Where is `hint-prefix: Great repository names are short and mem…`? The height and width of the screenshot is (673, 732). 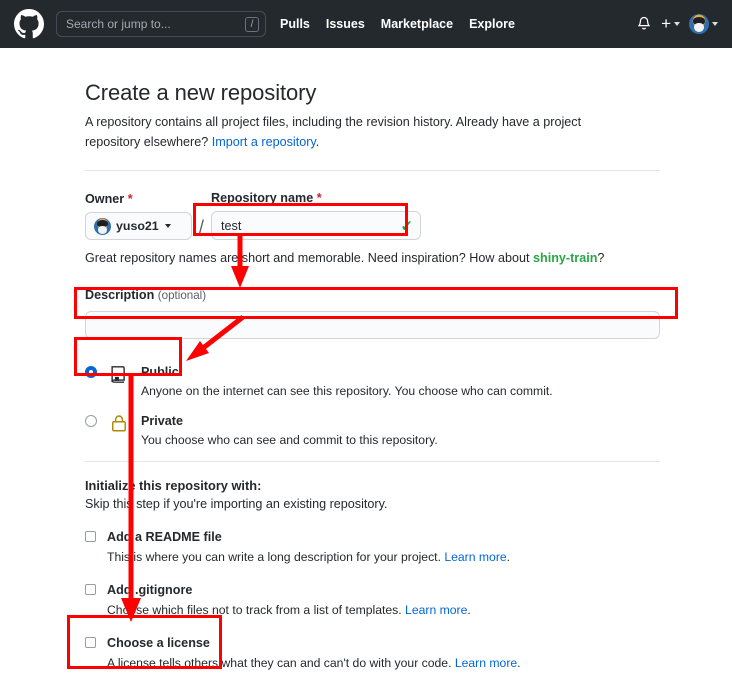
hint-prefix: Great repository names are short and mem… is located at coordinates (309, 258).